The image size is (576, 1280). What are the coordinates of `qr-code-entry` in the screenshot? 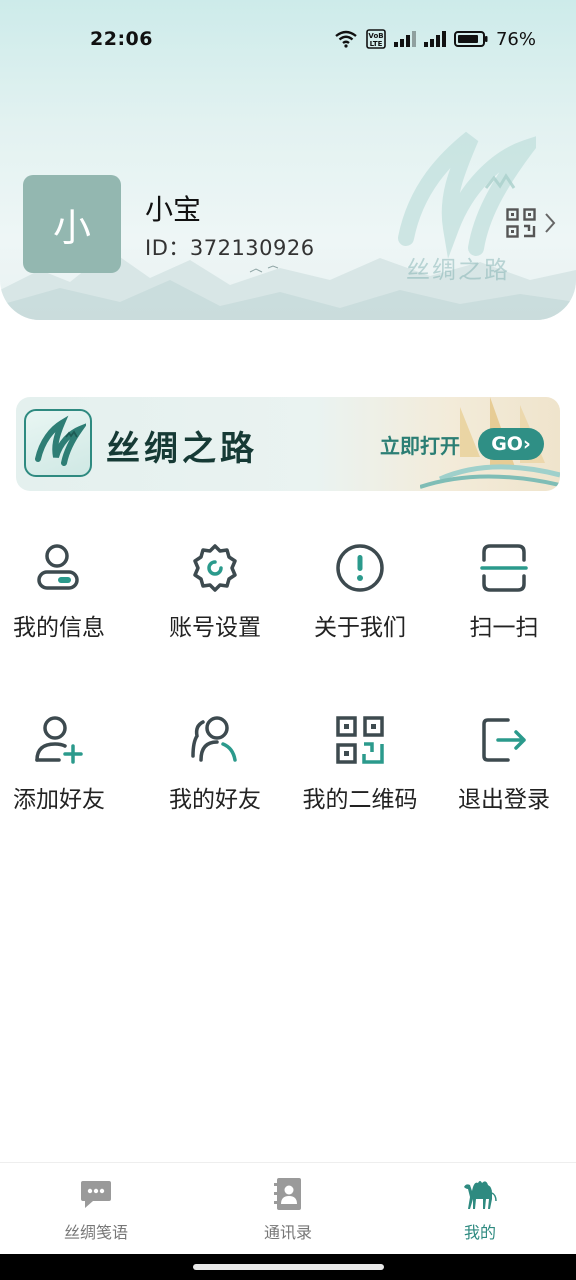 It's located at (531, 223).